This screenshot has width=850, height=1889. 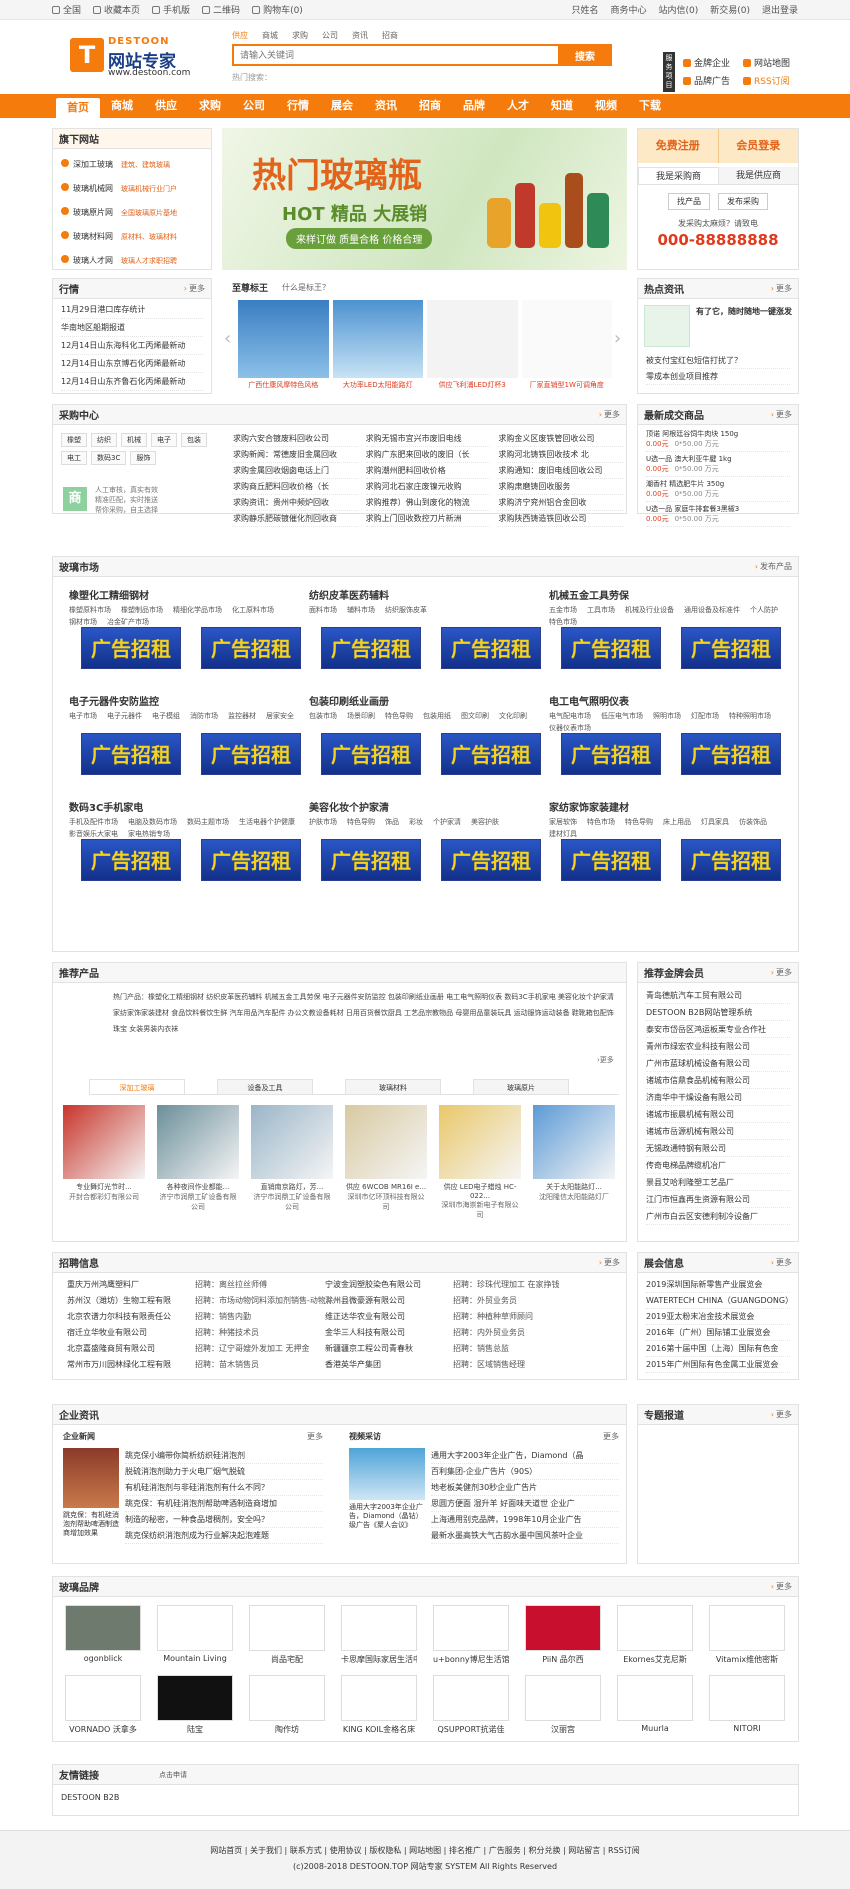 I want to click on company-news-more-link: 更多, so click(x=315, y=1436).